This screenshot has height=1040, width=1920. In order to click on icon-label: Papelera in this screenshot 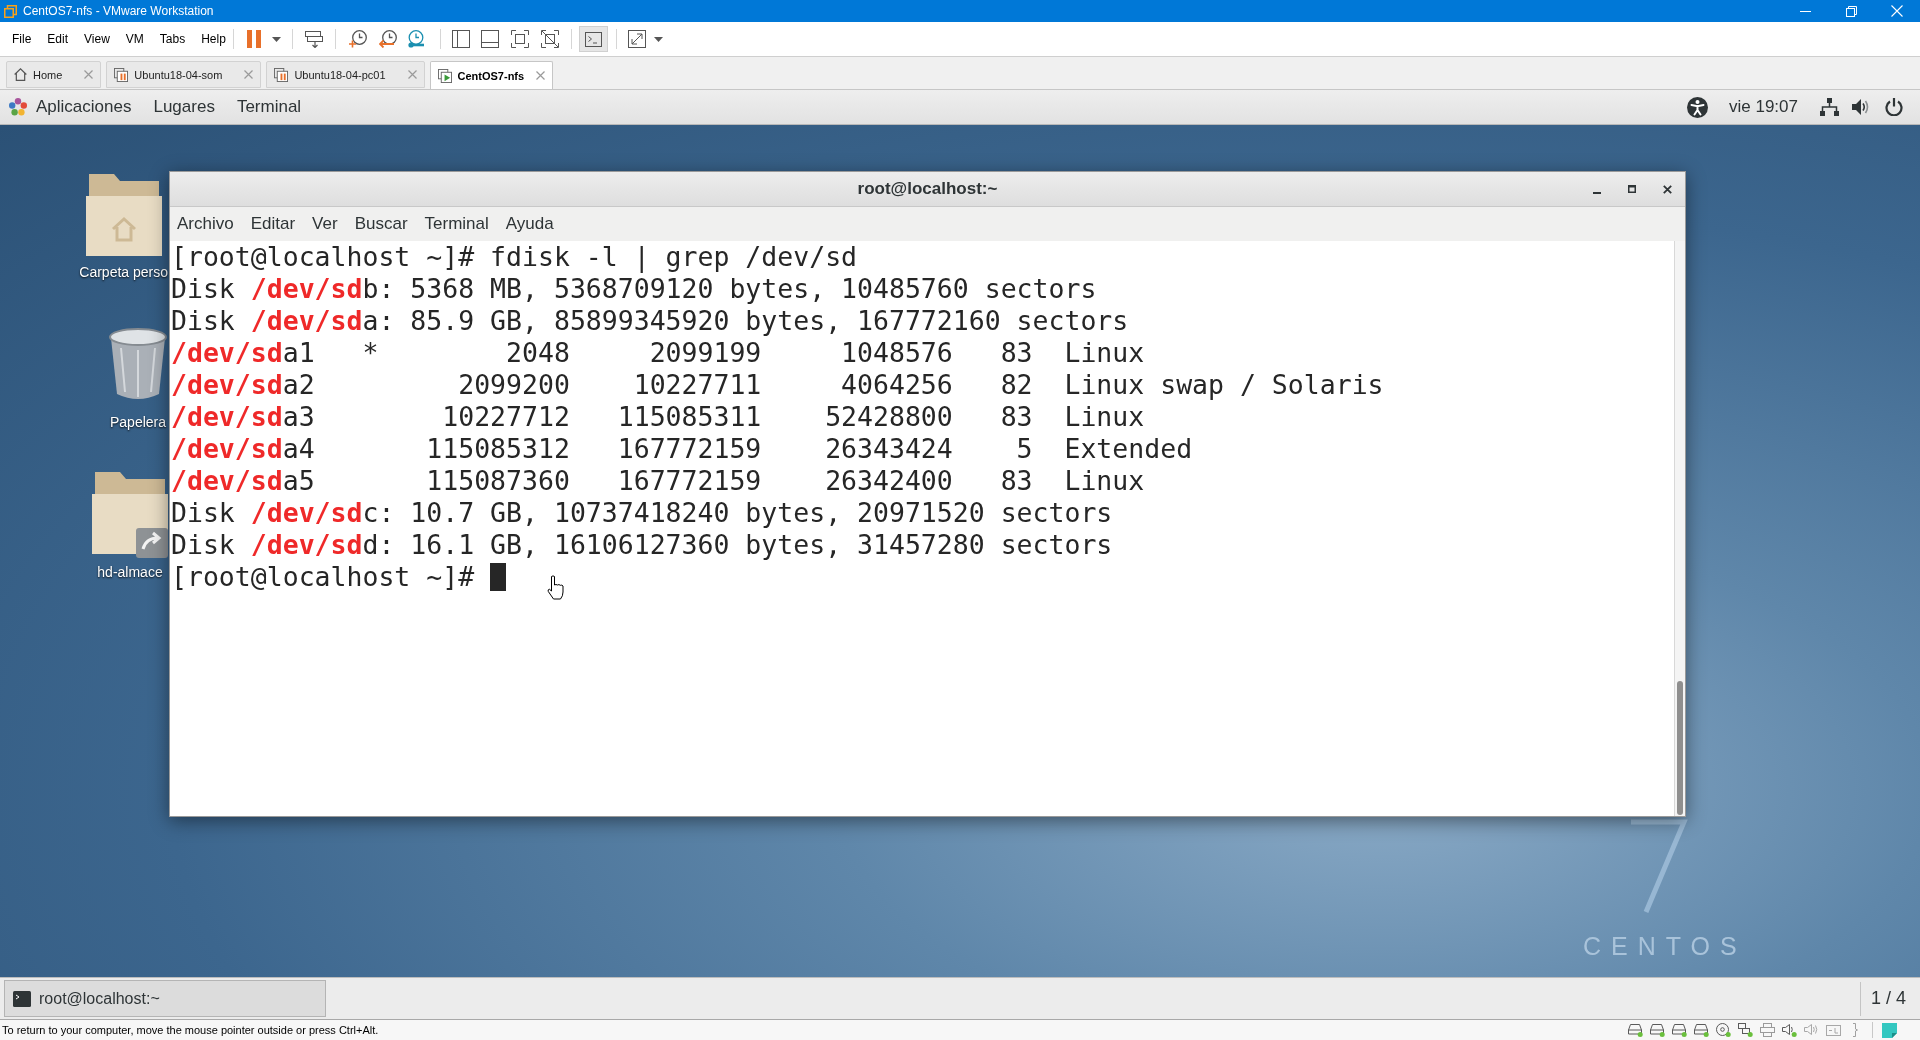, I will do `click(137, 422)`.